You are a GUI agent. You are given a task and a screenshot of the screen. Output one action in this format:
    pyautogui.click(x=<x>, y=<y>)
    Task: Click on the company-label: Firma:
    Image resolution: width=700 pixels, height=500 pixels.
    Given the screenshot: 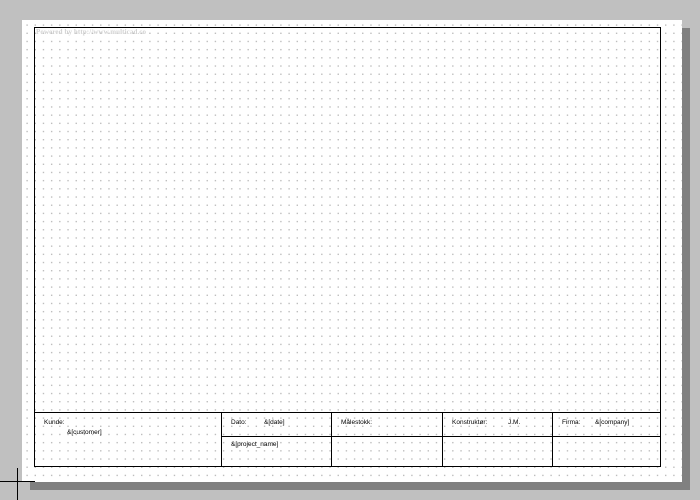 What is the action you would take?
    pyautogui.click(x=571, y=422)
    